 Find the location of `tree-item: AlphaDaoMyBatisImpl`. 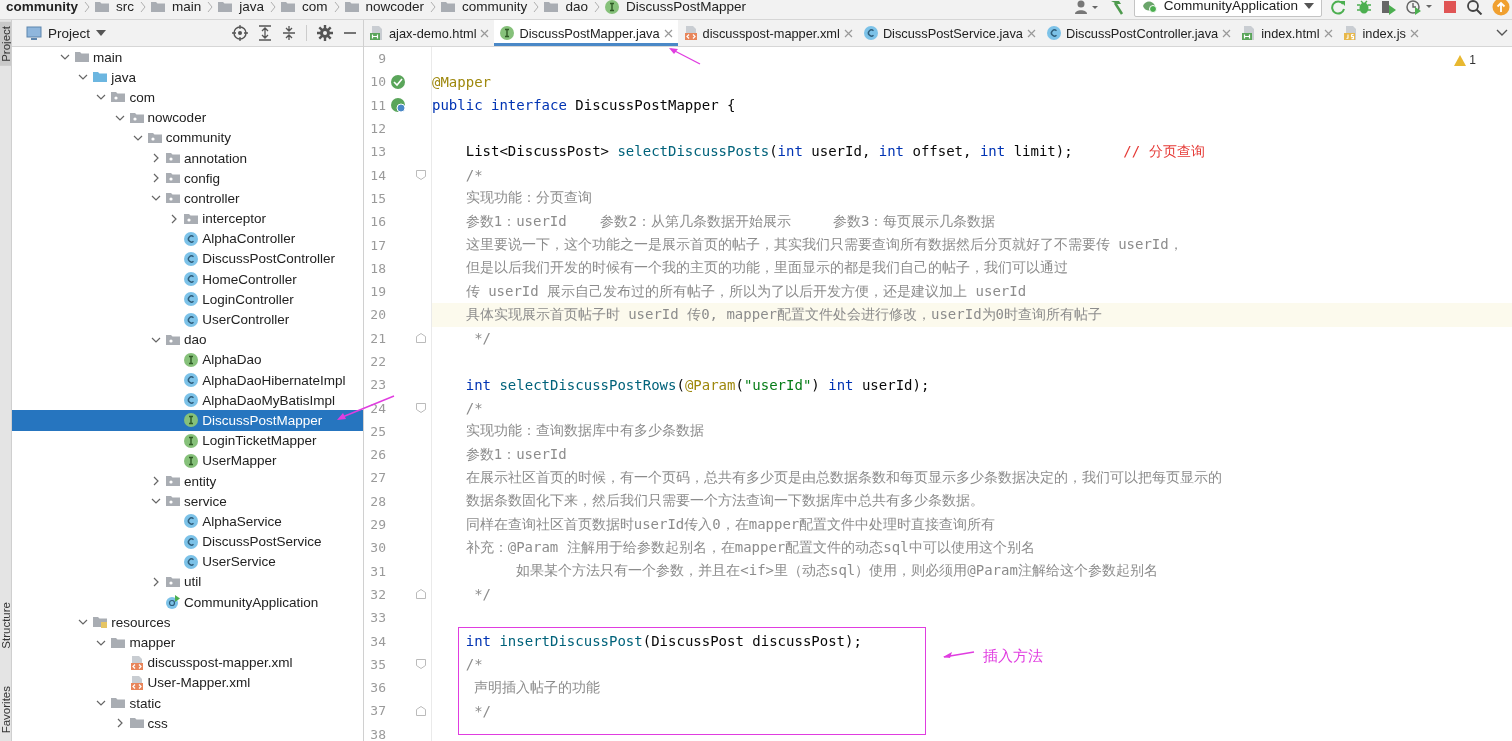

tree-item: AlphaDaoMyBatisImpl is located at coordinates (187, 400).